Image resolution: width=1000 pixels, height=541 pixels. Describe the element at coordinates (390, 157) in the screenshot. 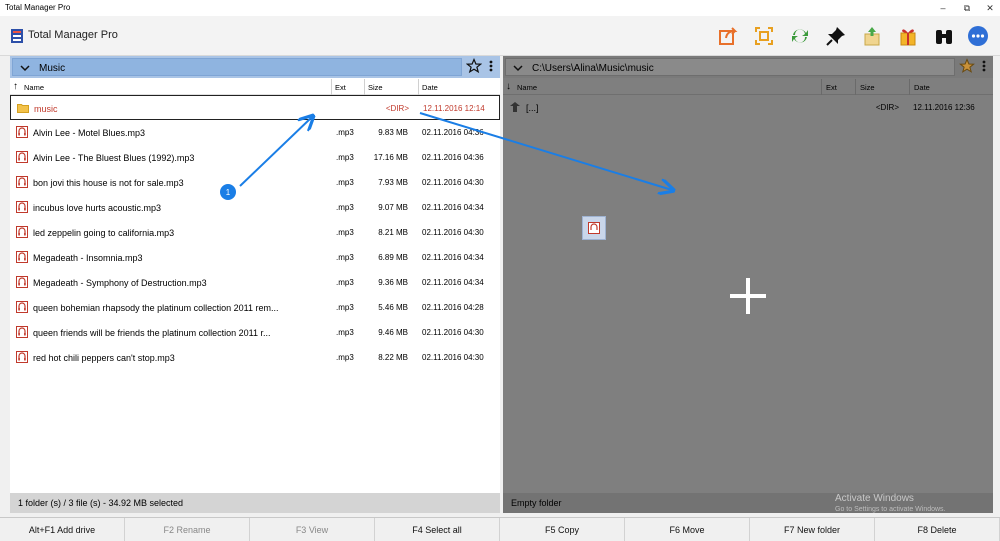

I see `row-size: 17.16 MB` at that location.